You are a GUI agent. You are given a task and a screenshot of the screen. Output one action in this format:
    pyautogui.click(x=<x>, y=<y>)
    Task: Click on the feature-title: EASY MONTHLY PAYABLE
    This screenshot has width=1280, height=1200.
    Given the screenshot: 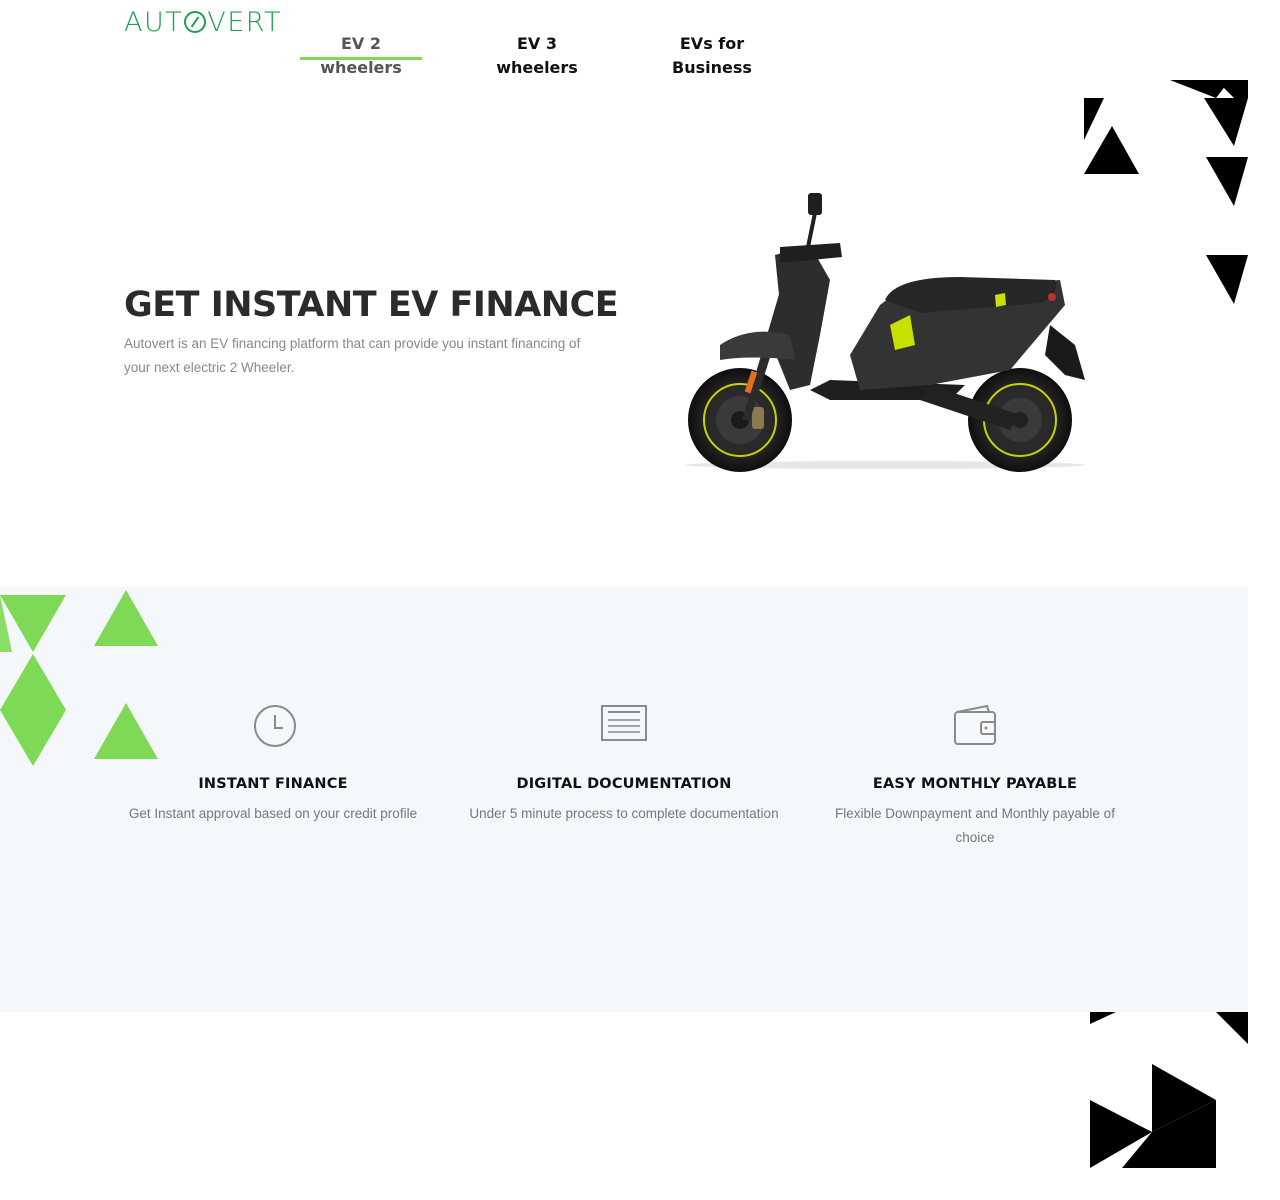 What is the action you would take?
    pyautogui.click(x=975, y=784)
    